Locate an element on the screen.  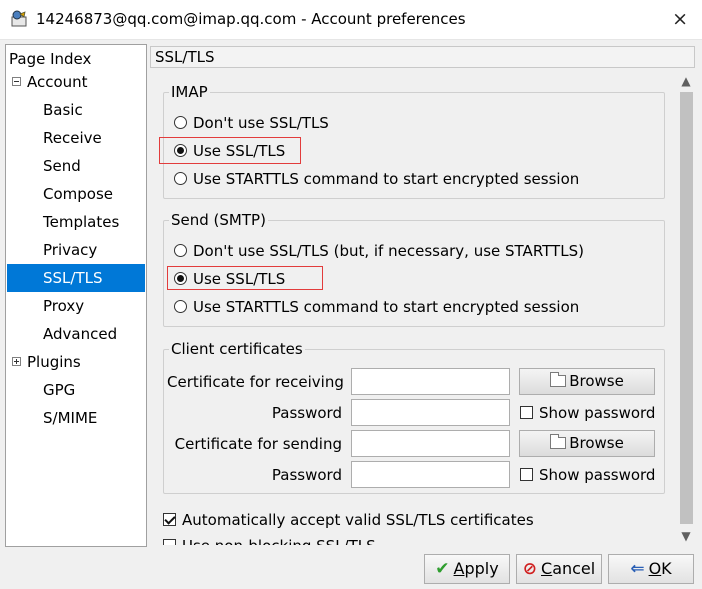
app-icon is located at coordinates (19, 18).